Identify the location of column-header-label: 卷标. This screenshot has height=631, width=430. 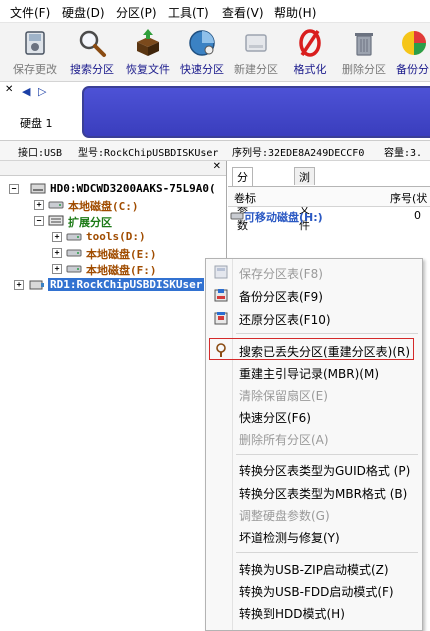
(245, 198).